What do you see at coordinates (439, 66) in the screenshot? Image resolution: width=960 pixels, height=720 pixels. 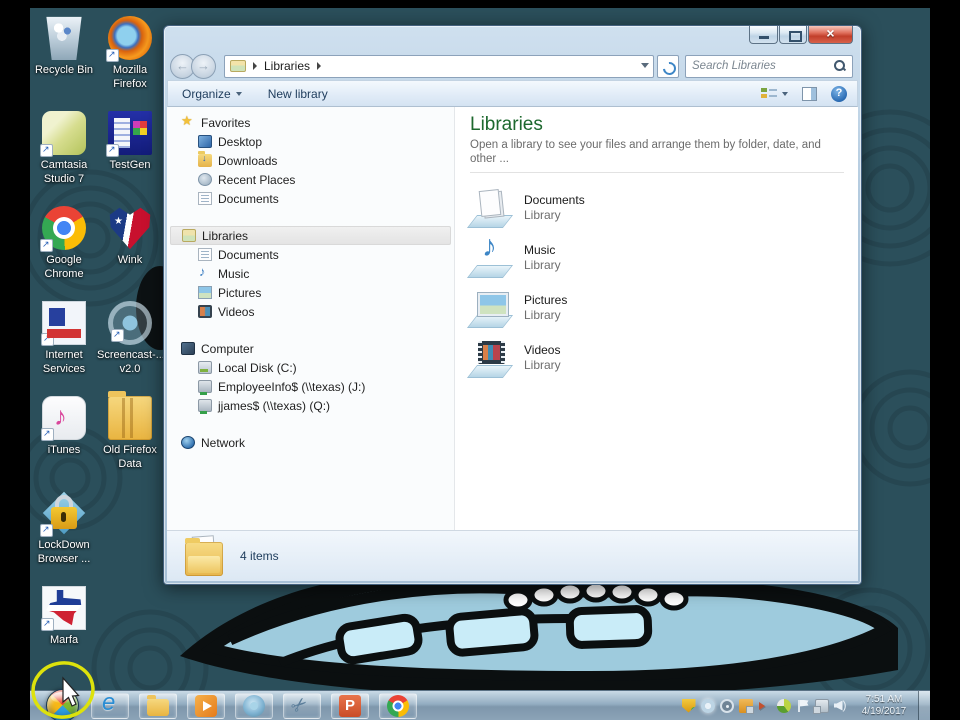 I see `address-breadcrumb: Libraries` at bounding box center [439, 66].